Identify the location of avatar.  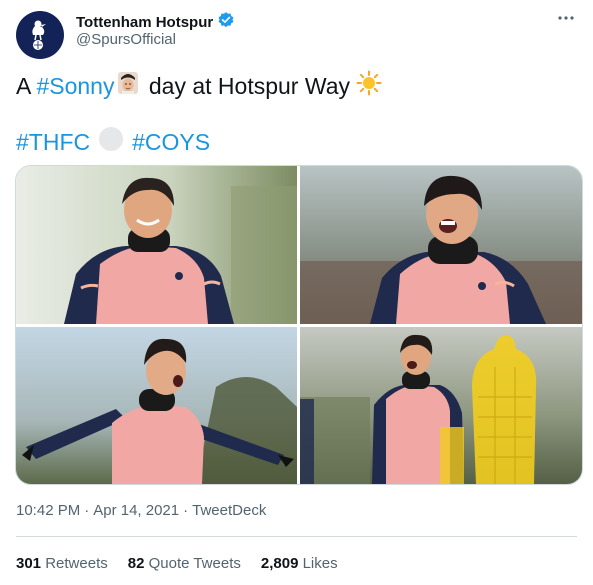
(40, 35).